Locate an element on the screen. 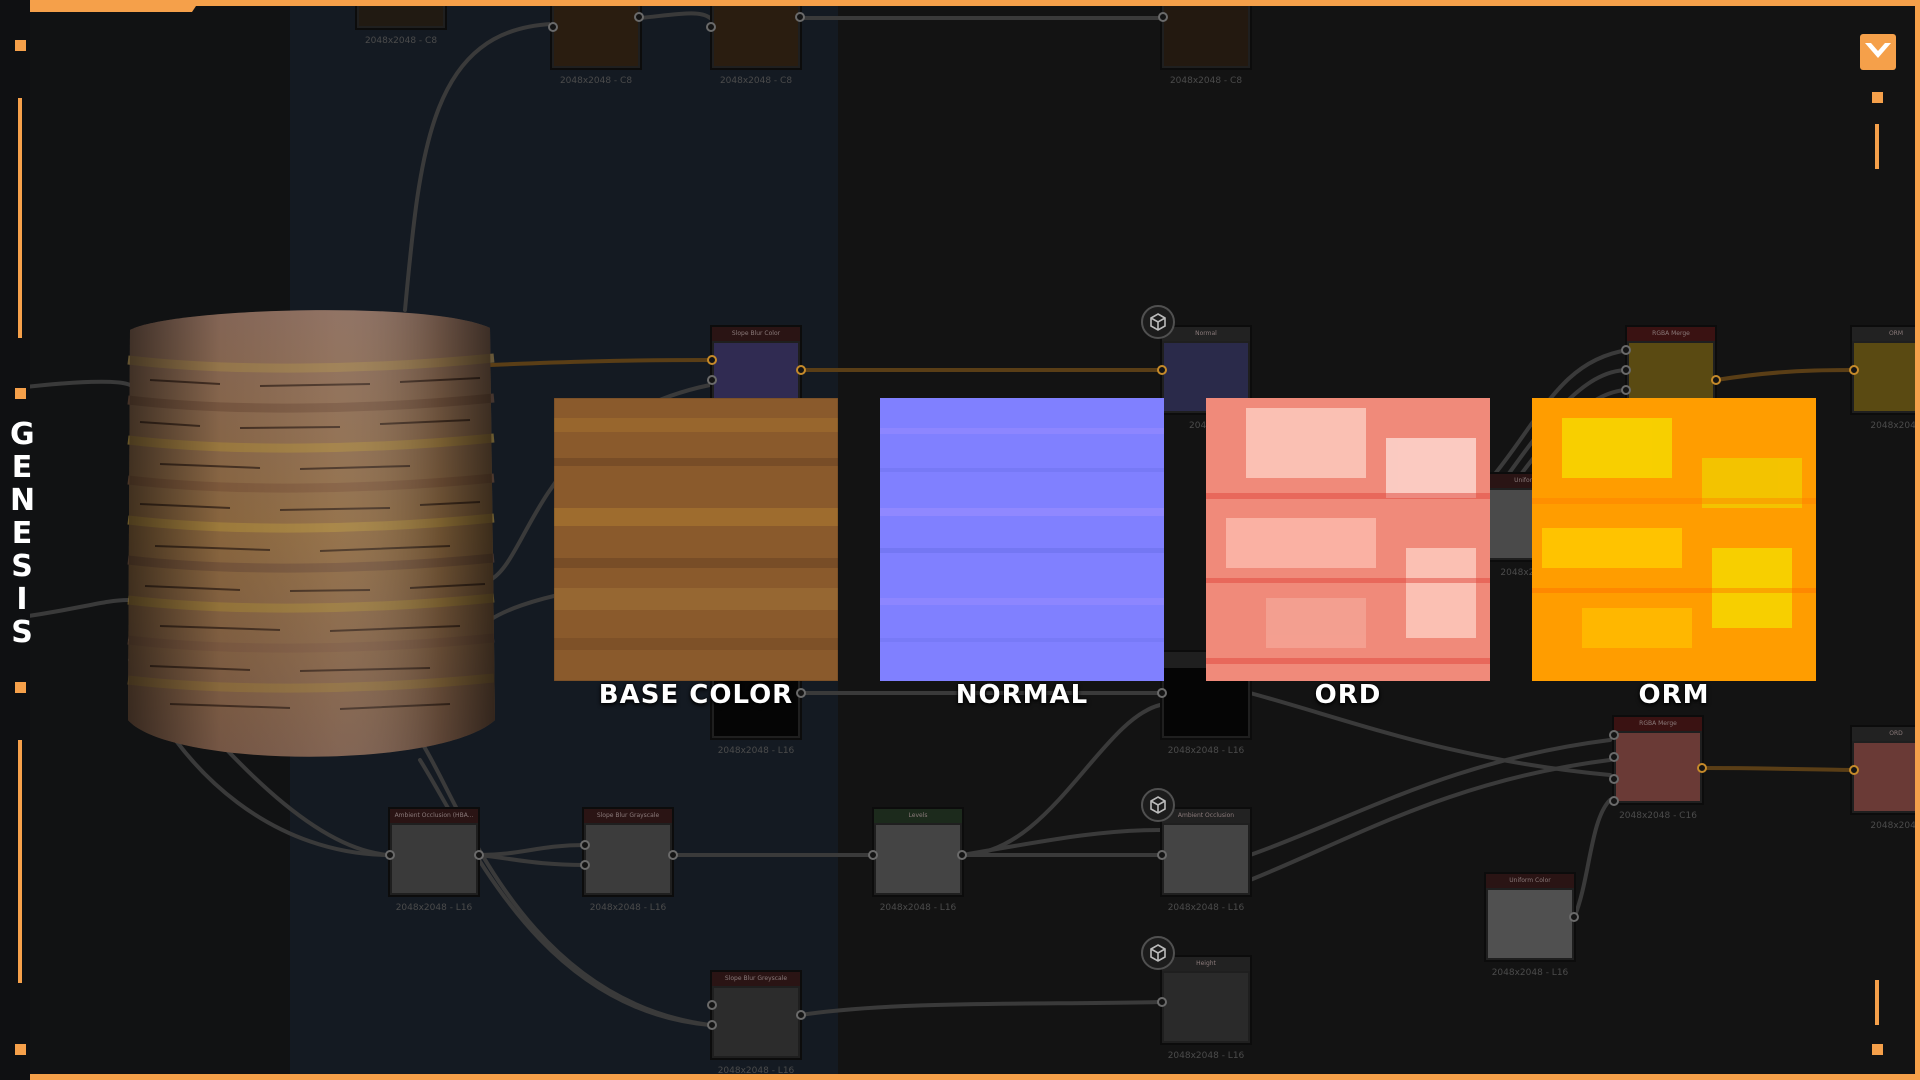  texture-label-base-color: BASE COLOR is located at coordinates (696, 695).